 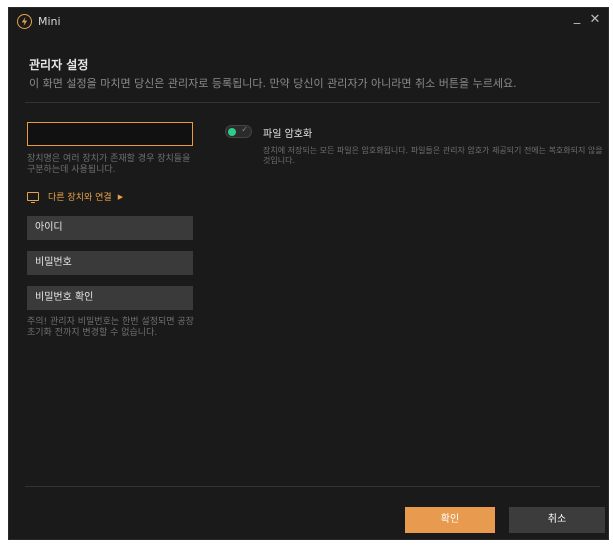 What do you see at coordinates (232, 132) in the screenshot?
I see `toggle-knob` at bounding box center [232, 132].